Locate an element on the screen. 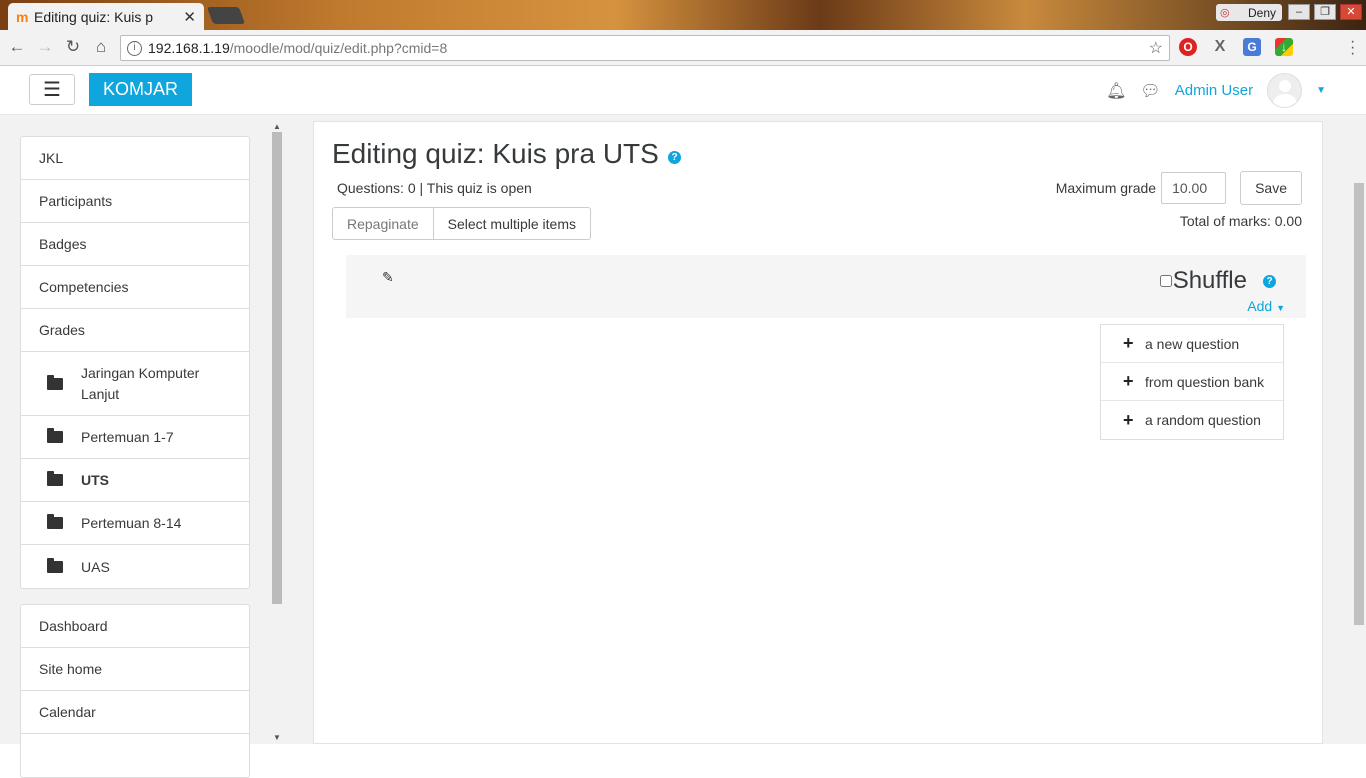 This screenshot has width=1366, height=778. nav-item-competencies: Competencies is located at coordinates (135, 287).